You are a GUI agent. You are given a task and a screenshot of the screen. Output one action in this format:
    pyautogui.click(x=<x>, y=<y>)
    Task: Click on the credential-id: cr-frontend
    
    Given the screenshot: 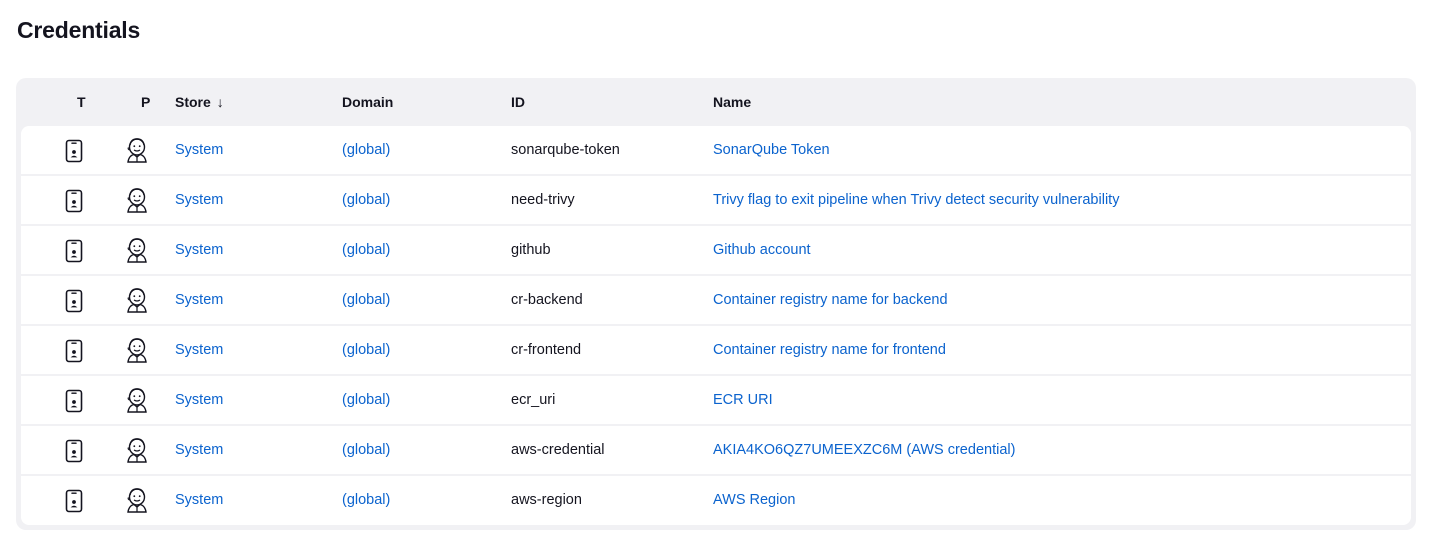 What is the action you would take?
    pyautogui.click(x=546, y=350)
    